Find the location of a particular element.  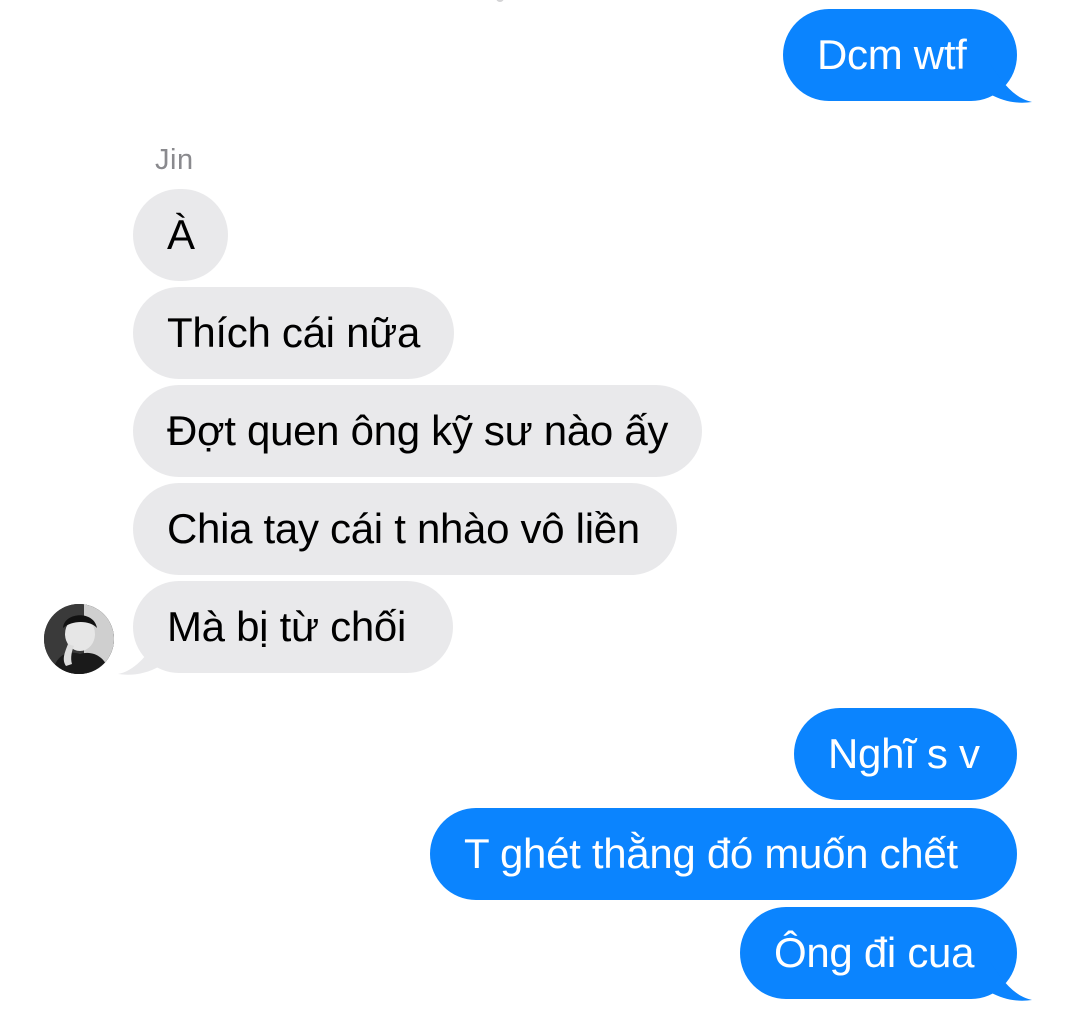

message-bubble-incoming: À is located at coordinates (180, 235).